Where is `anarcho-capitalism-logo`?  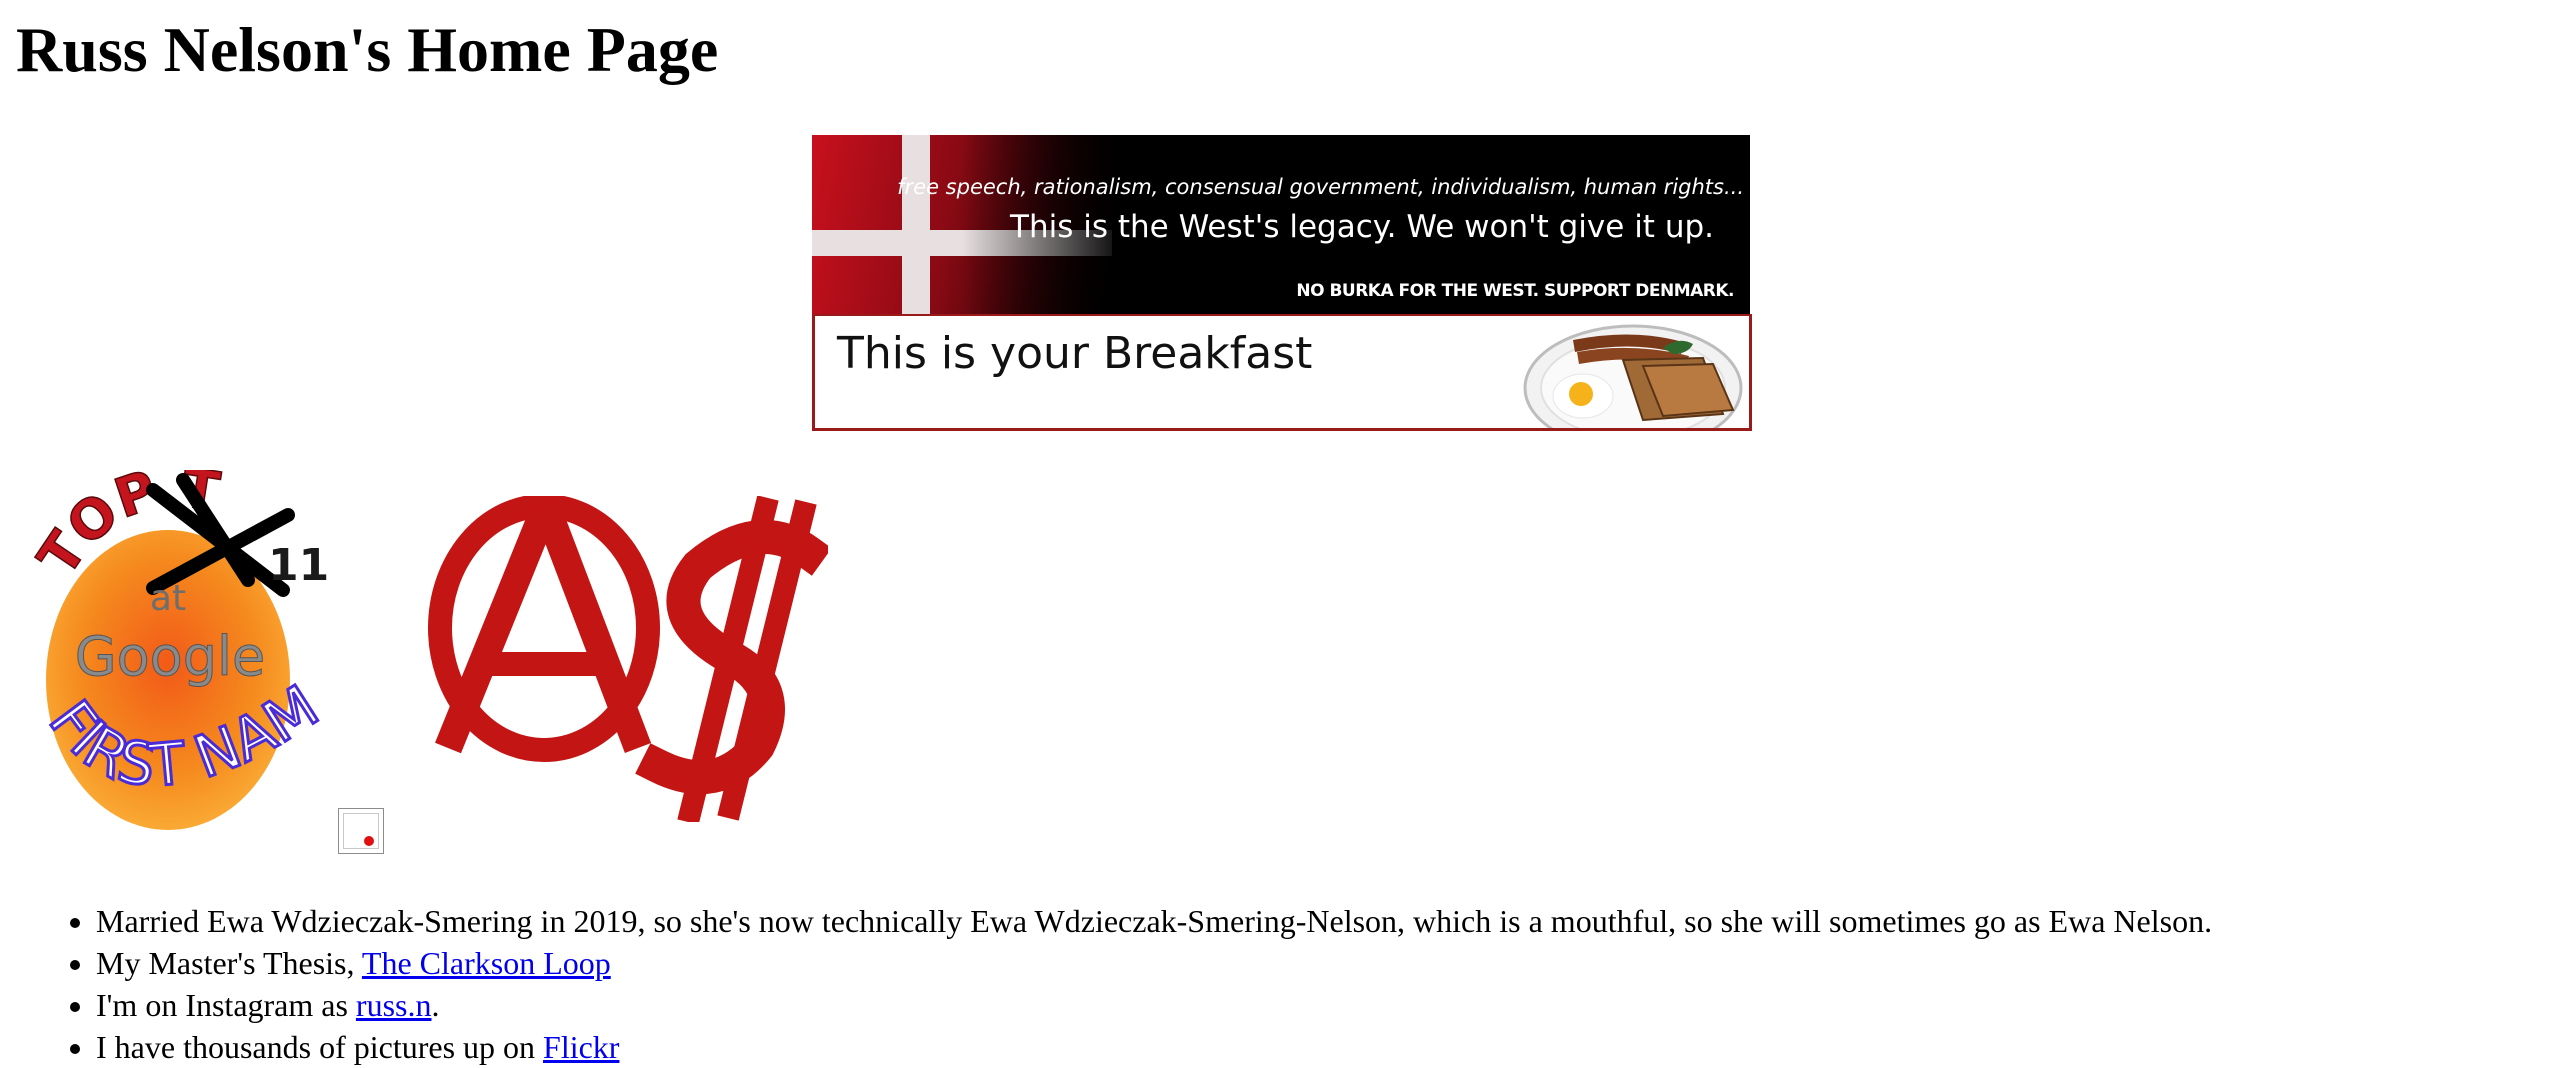
anarcho-capitalism-logo is located at coordinates (628, 659).